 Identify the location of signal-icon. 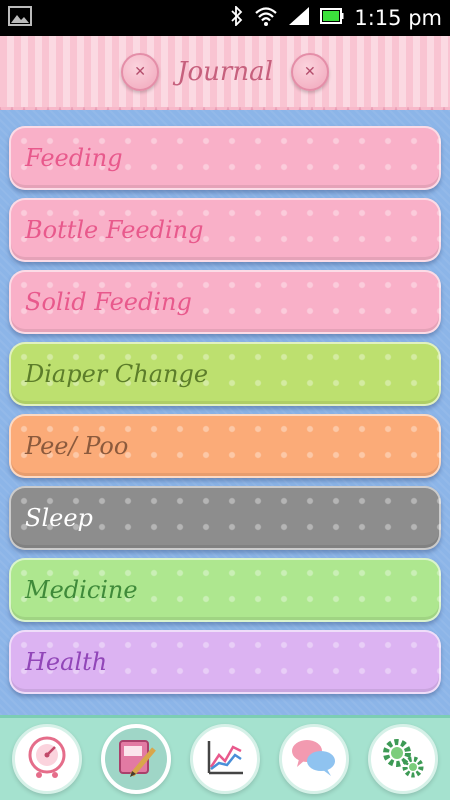
(299, 18).